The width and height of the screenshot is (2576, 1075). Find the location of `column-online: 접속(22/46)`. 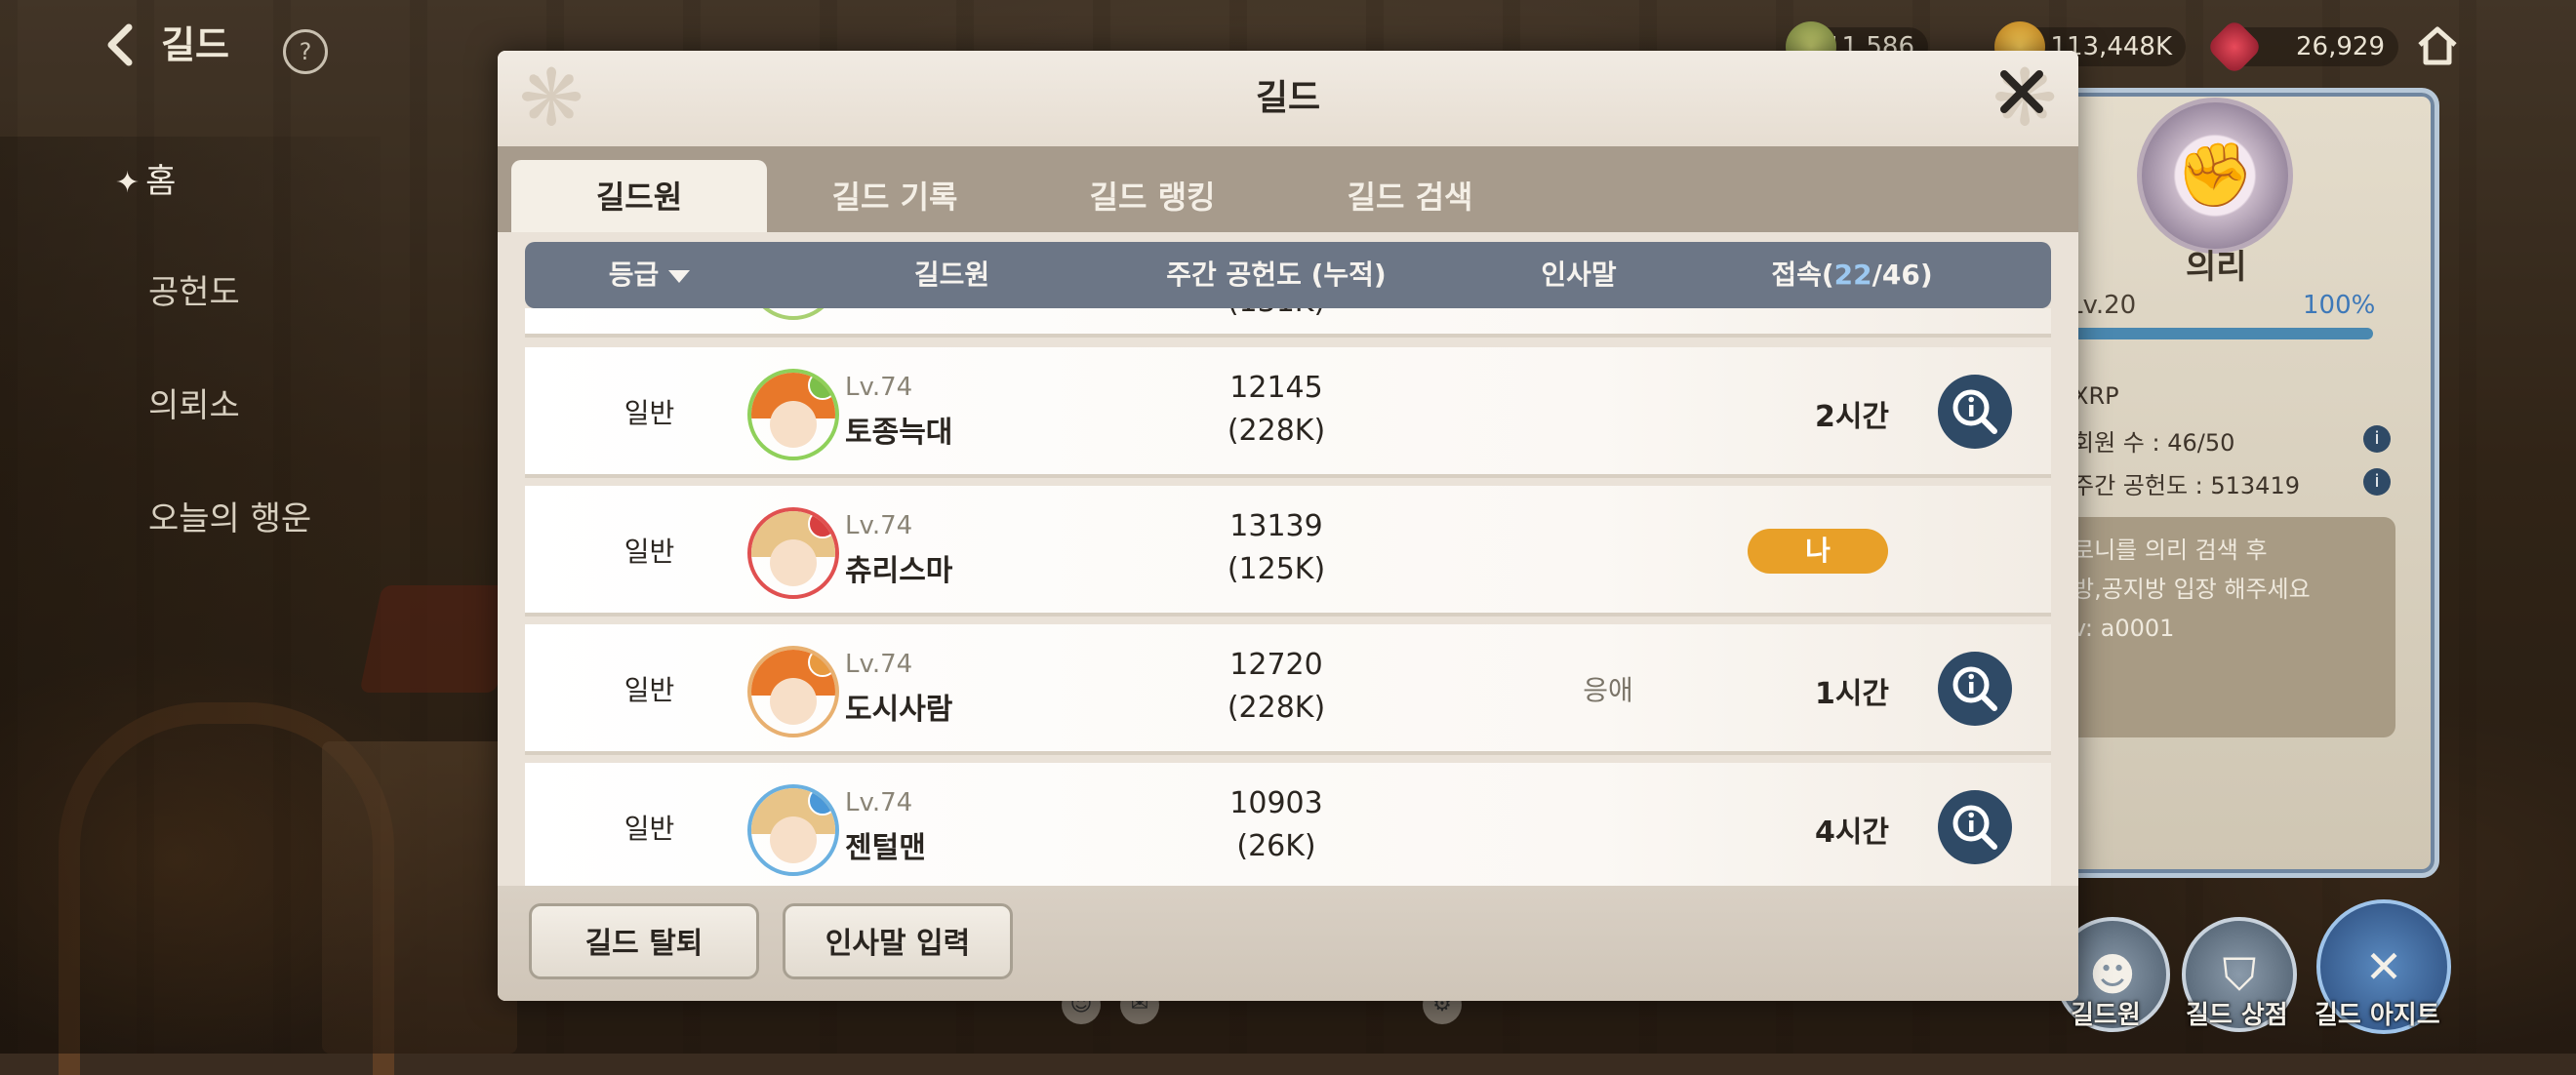

column-online: 접속(22/46) is located at coordinates (1852, 275).